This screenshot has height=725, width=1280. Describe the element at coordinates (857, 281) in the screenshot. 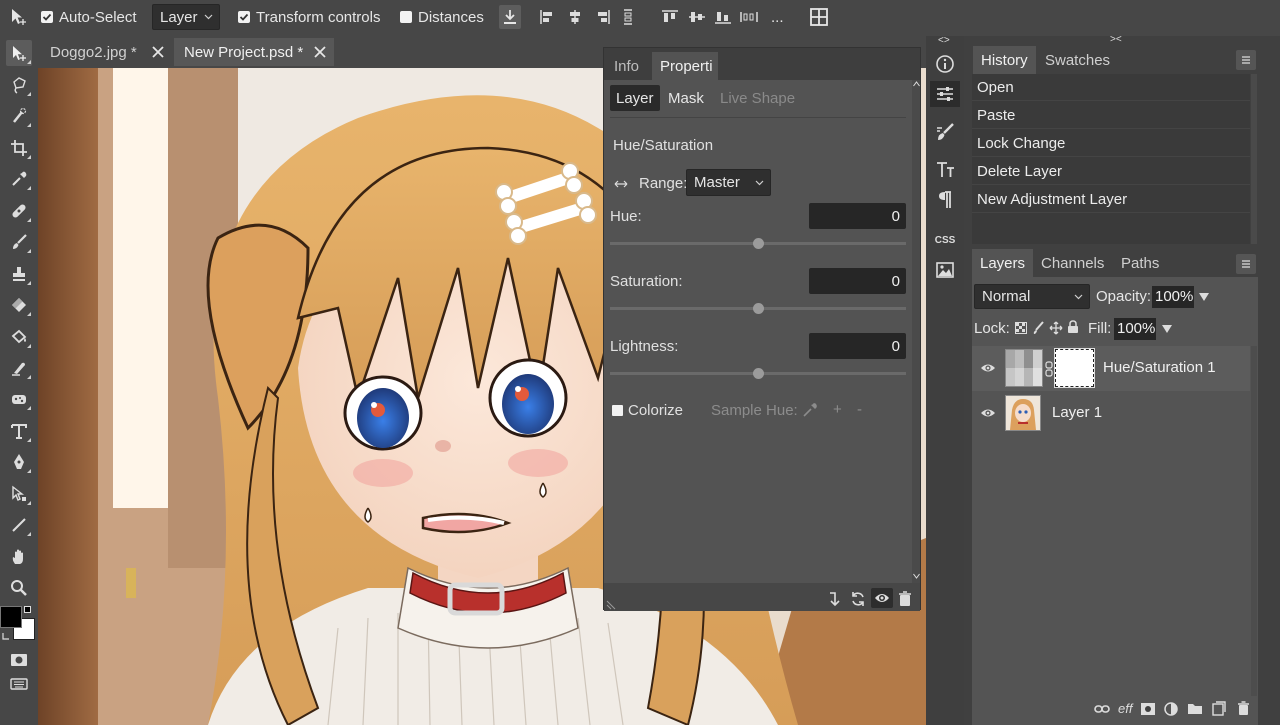

I see `saturation-input: 0` at that location.